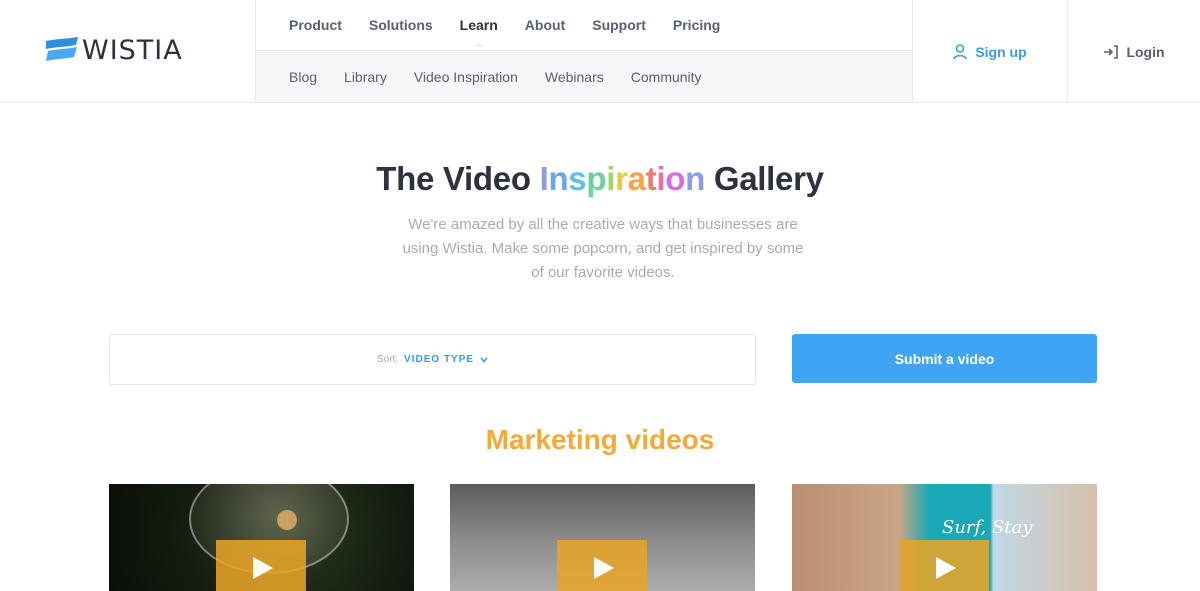  I want to click on sort-label: Sort:, so click(387, 359).